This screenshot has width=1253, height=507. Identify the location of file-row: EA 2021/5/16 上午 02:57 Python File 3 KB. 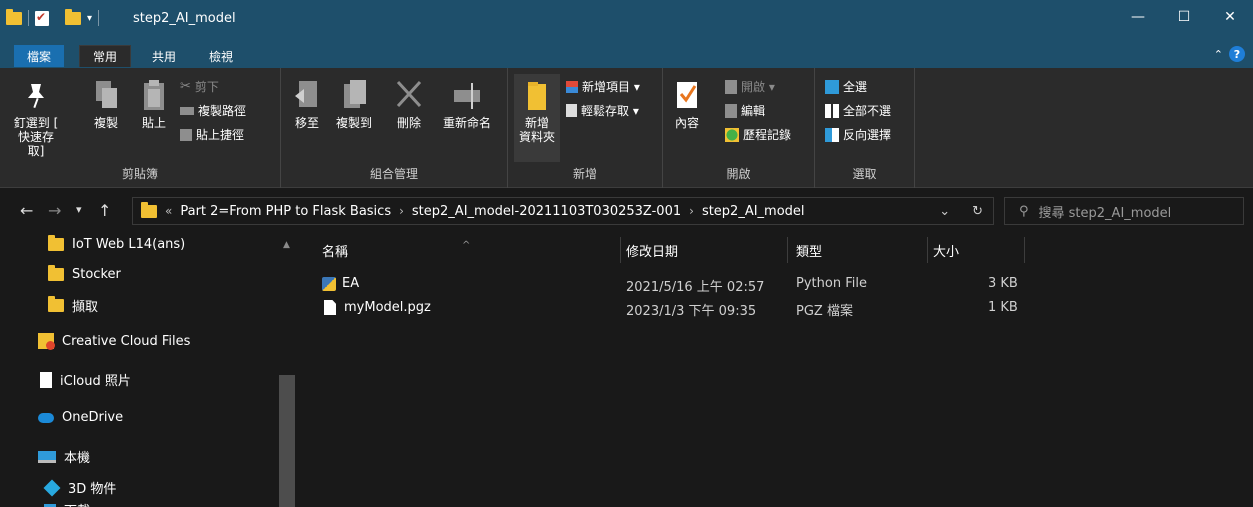
(776, 284).